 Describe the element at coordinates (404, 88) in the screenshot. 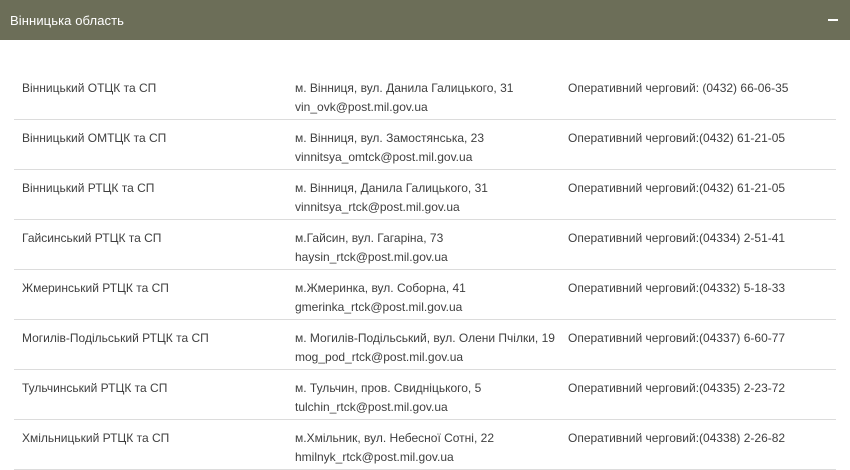

I see `office-address: м. Вінниця, вул. Данила Галицького, 31` at that location.